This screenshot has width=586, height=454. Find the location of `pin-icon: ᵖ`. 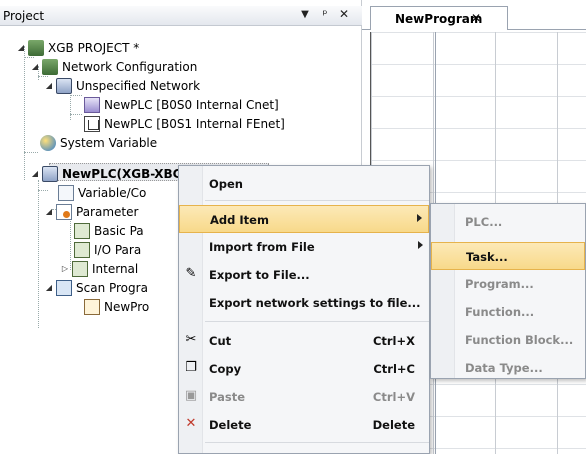

pin-icon: ᵖ is located at coordinates (325, 14).